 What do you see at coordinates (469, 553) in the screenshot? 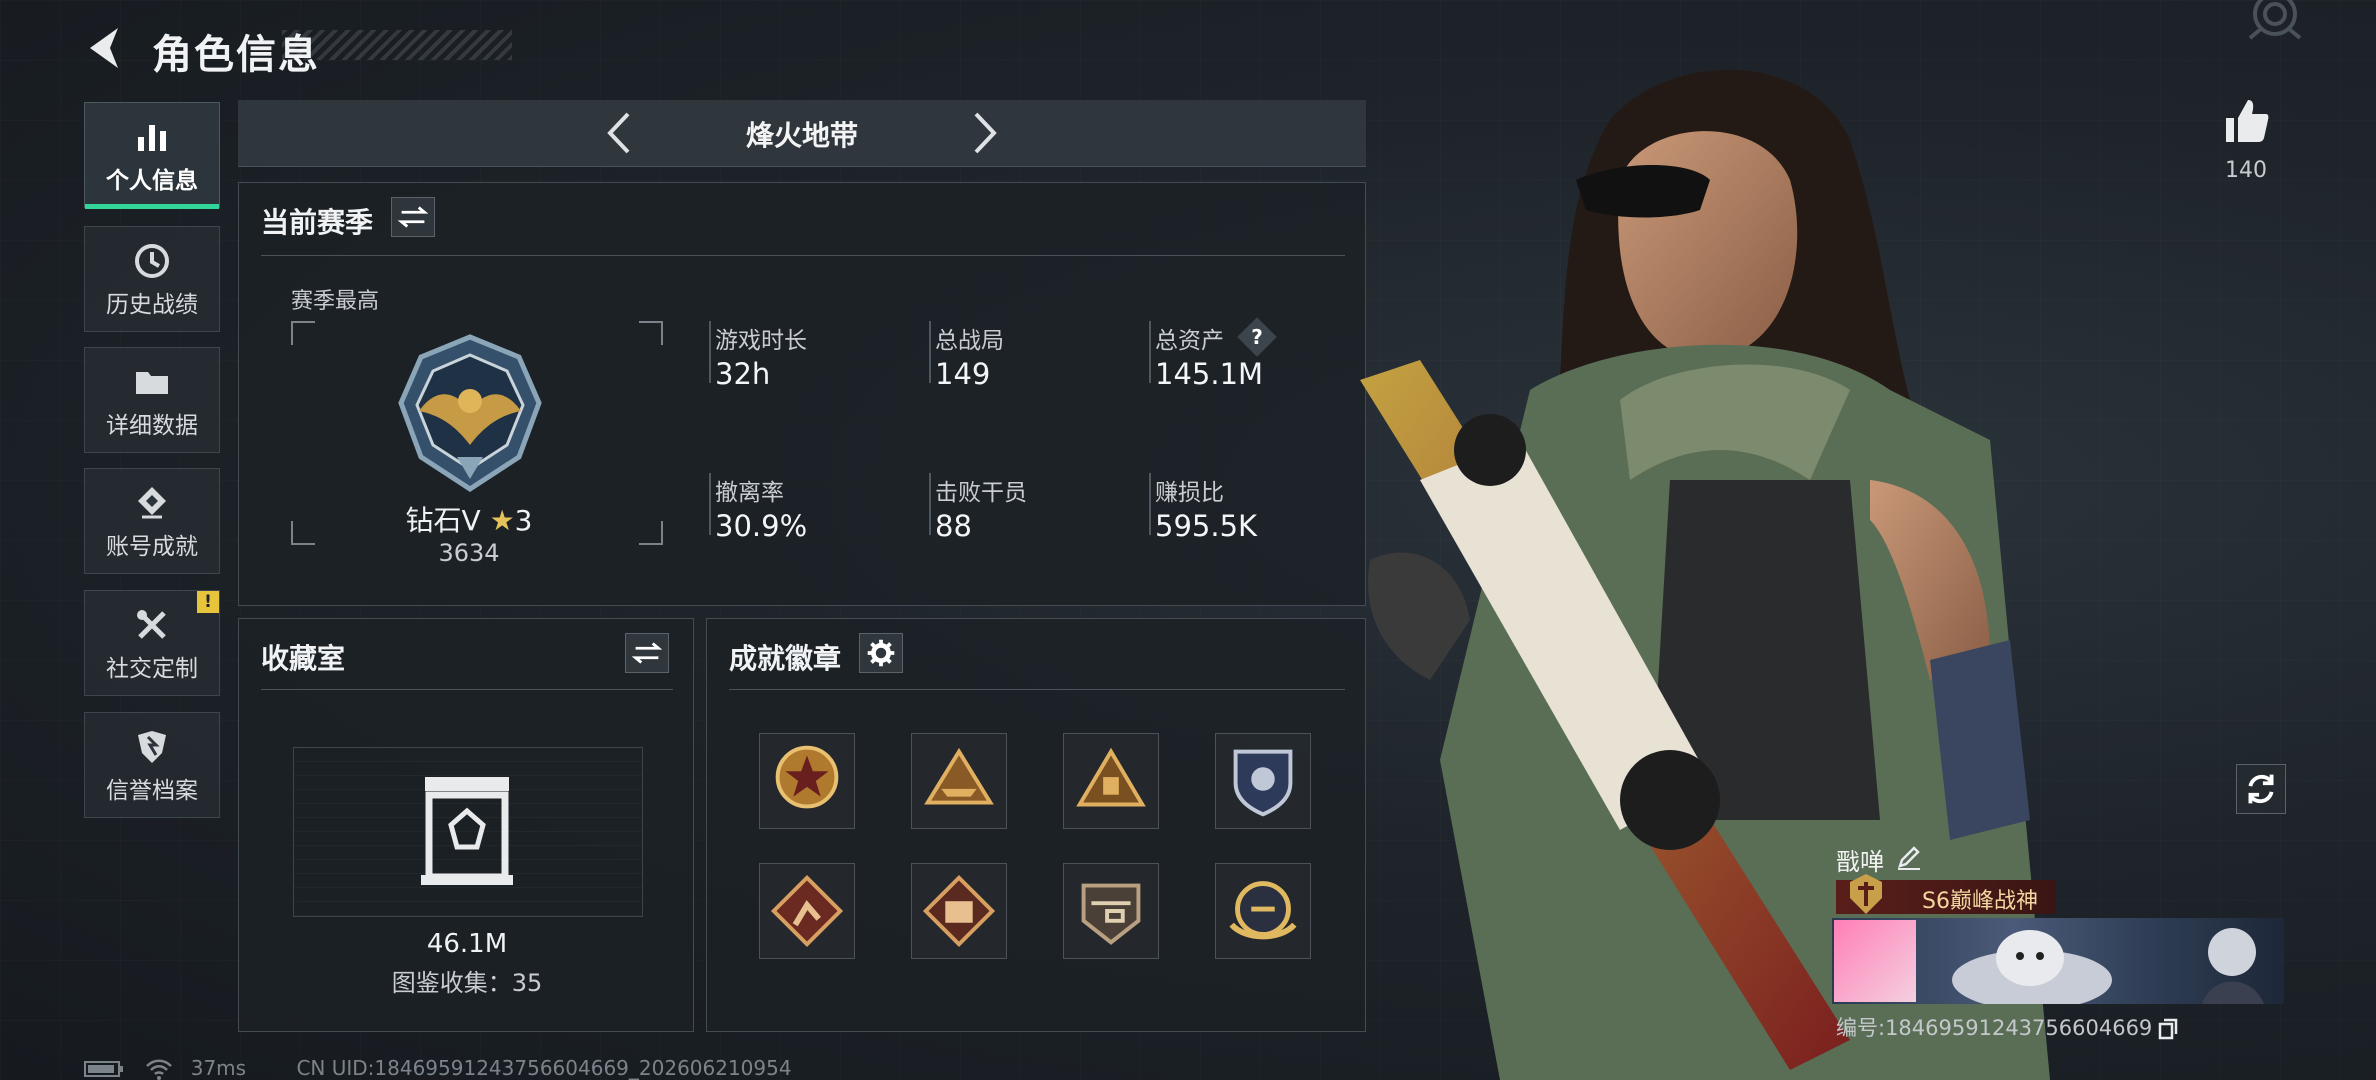
I see `rank-score: 3634` at bounding box center [469, 553].